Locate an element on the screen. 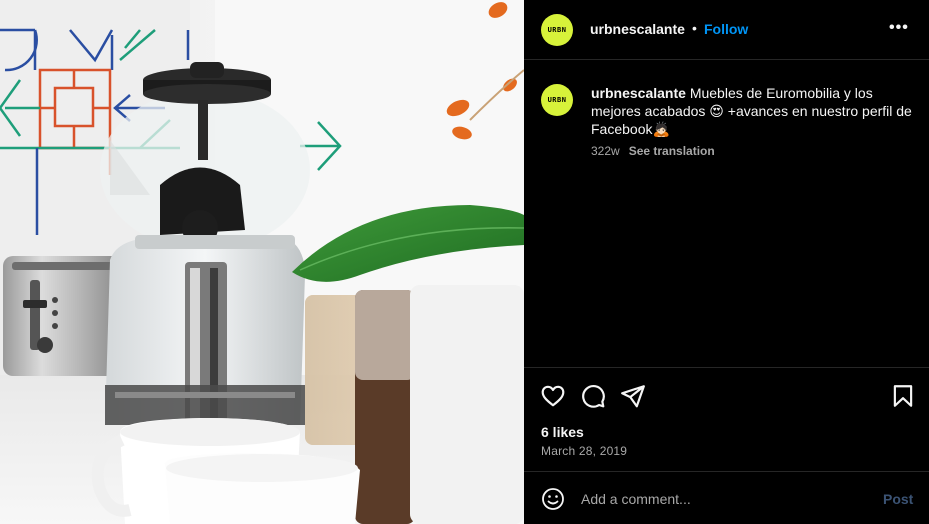  heart-icon is located at coordinates (553, 396).